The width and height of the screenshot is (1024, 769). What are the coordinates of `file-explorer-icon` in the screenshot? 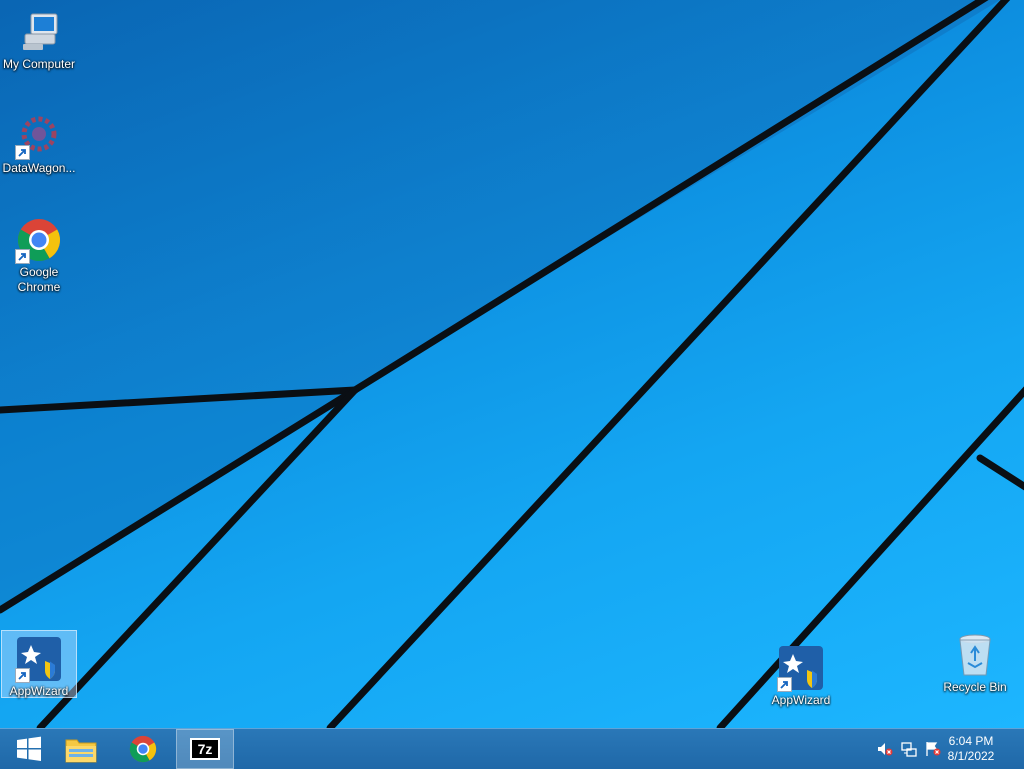 It's located at (81, 751).